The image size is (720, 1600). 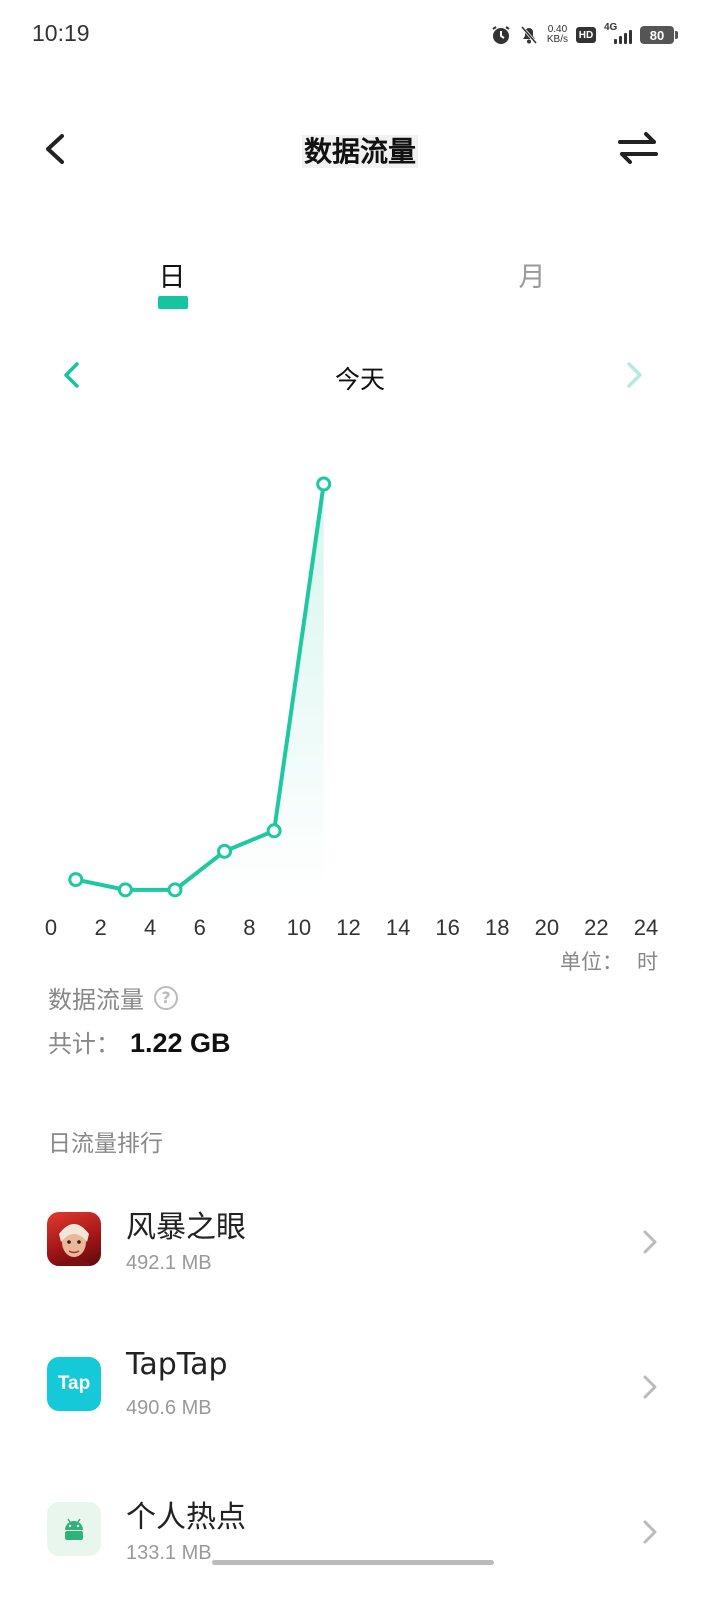 I want to click on app-usage: 133.1 MB, so click(x=169, y=1553).